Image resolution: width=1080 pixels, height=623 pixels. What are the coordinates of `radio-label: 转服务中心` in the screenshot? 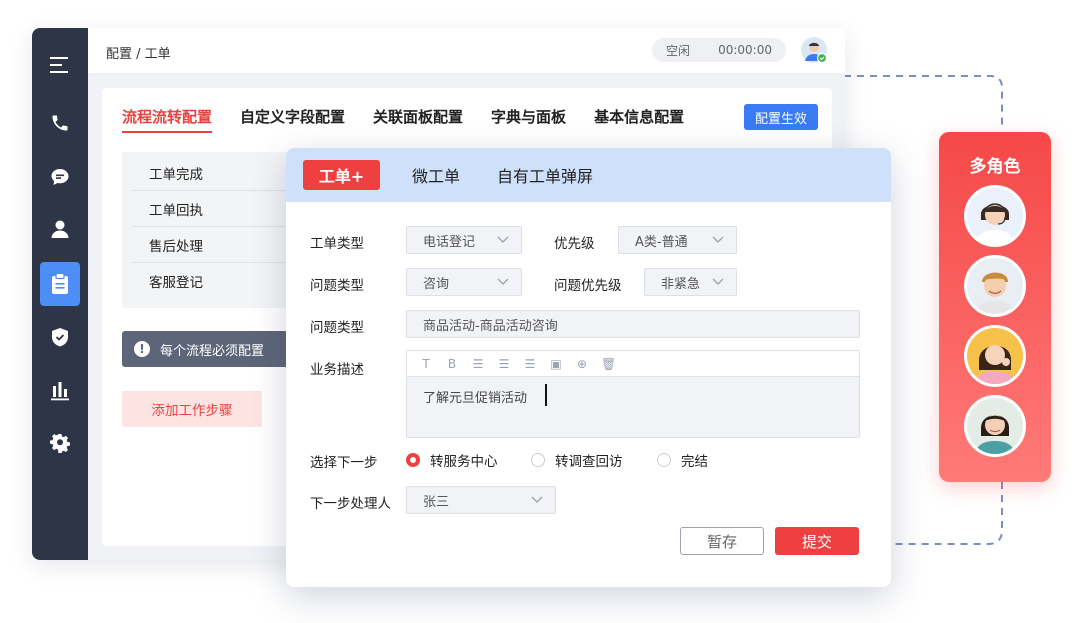 It's located at (464, 462).